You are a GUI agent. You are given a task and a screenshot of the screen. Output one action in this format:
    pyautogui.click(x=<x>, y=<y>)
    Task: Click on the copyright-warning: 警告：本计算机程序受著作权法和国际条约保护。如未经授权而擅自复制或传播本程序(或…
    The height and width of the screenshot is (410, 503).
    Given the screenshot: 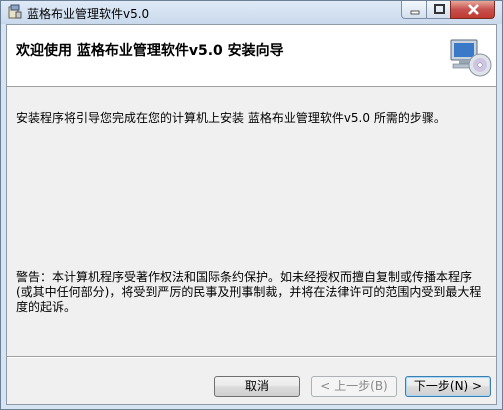 What is the action you would take?
    pyautogui.click(x=249, y=292)
    